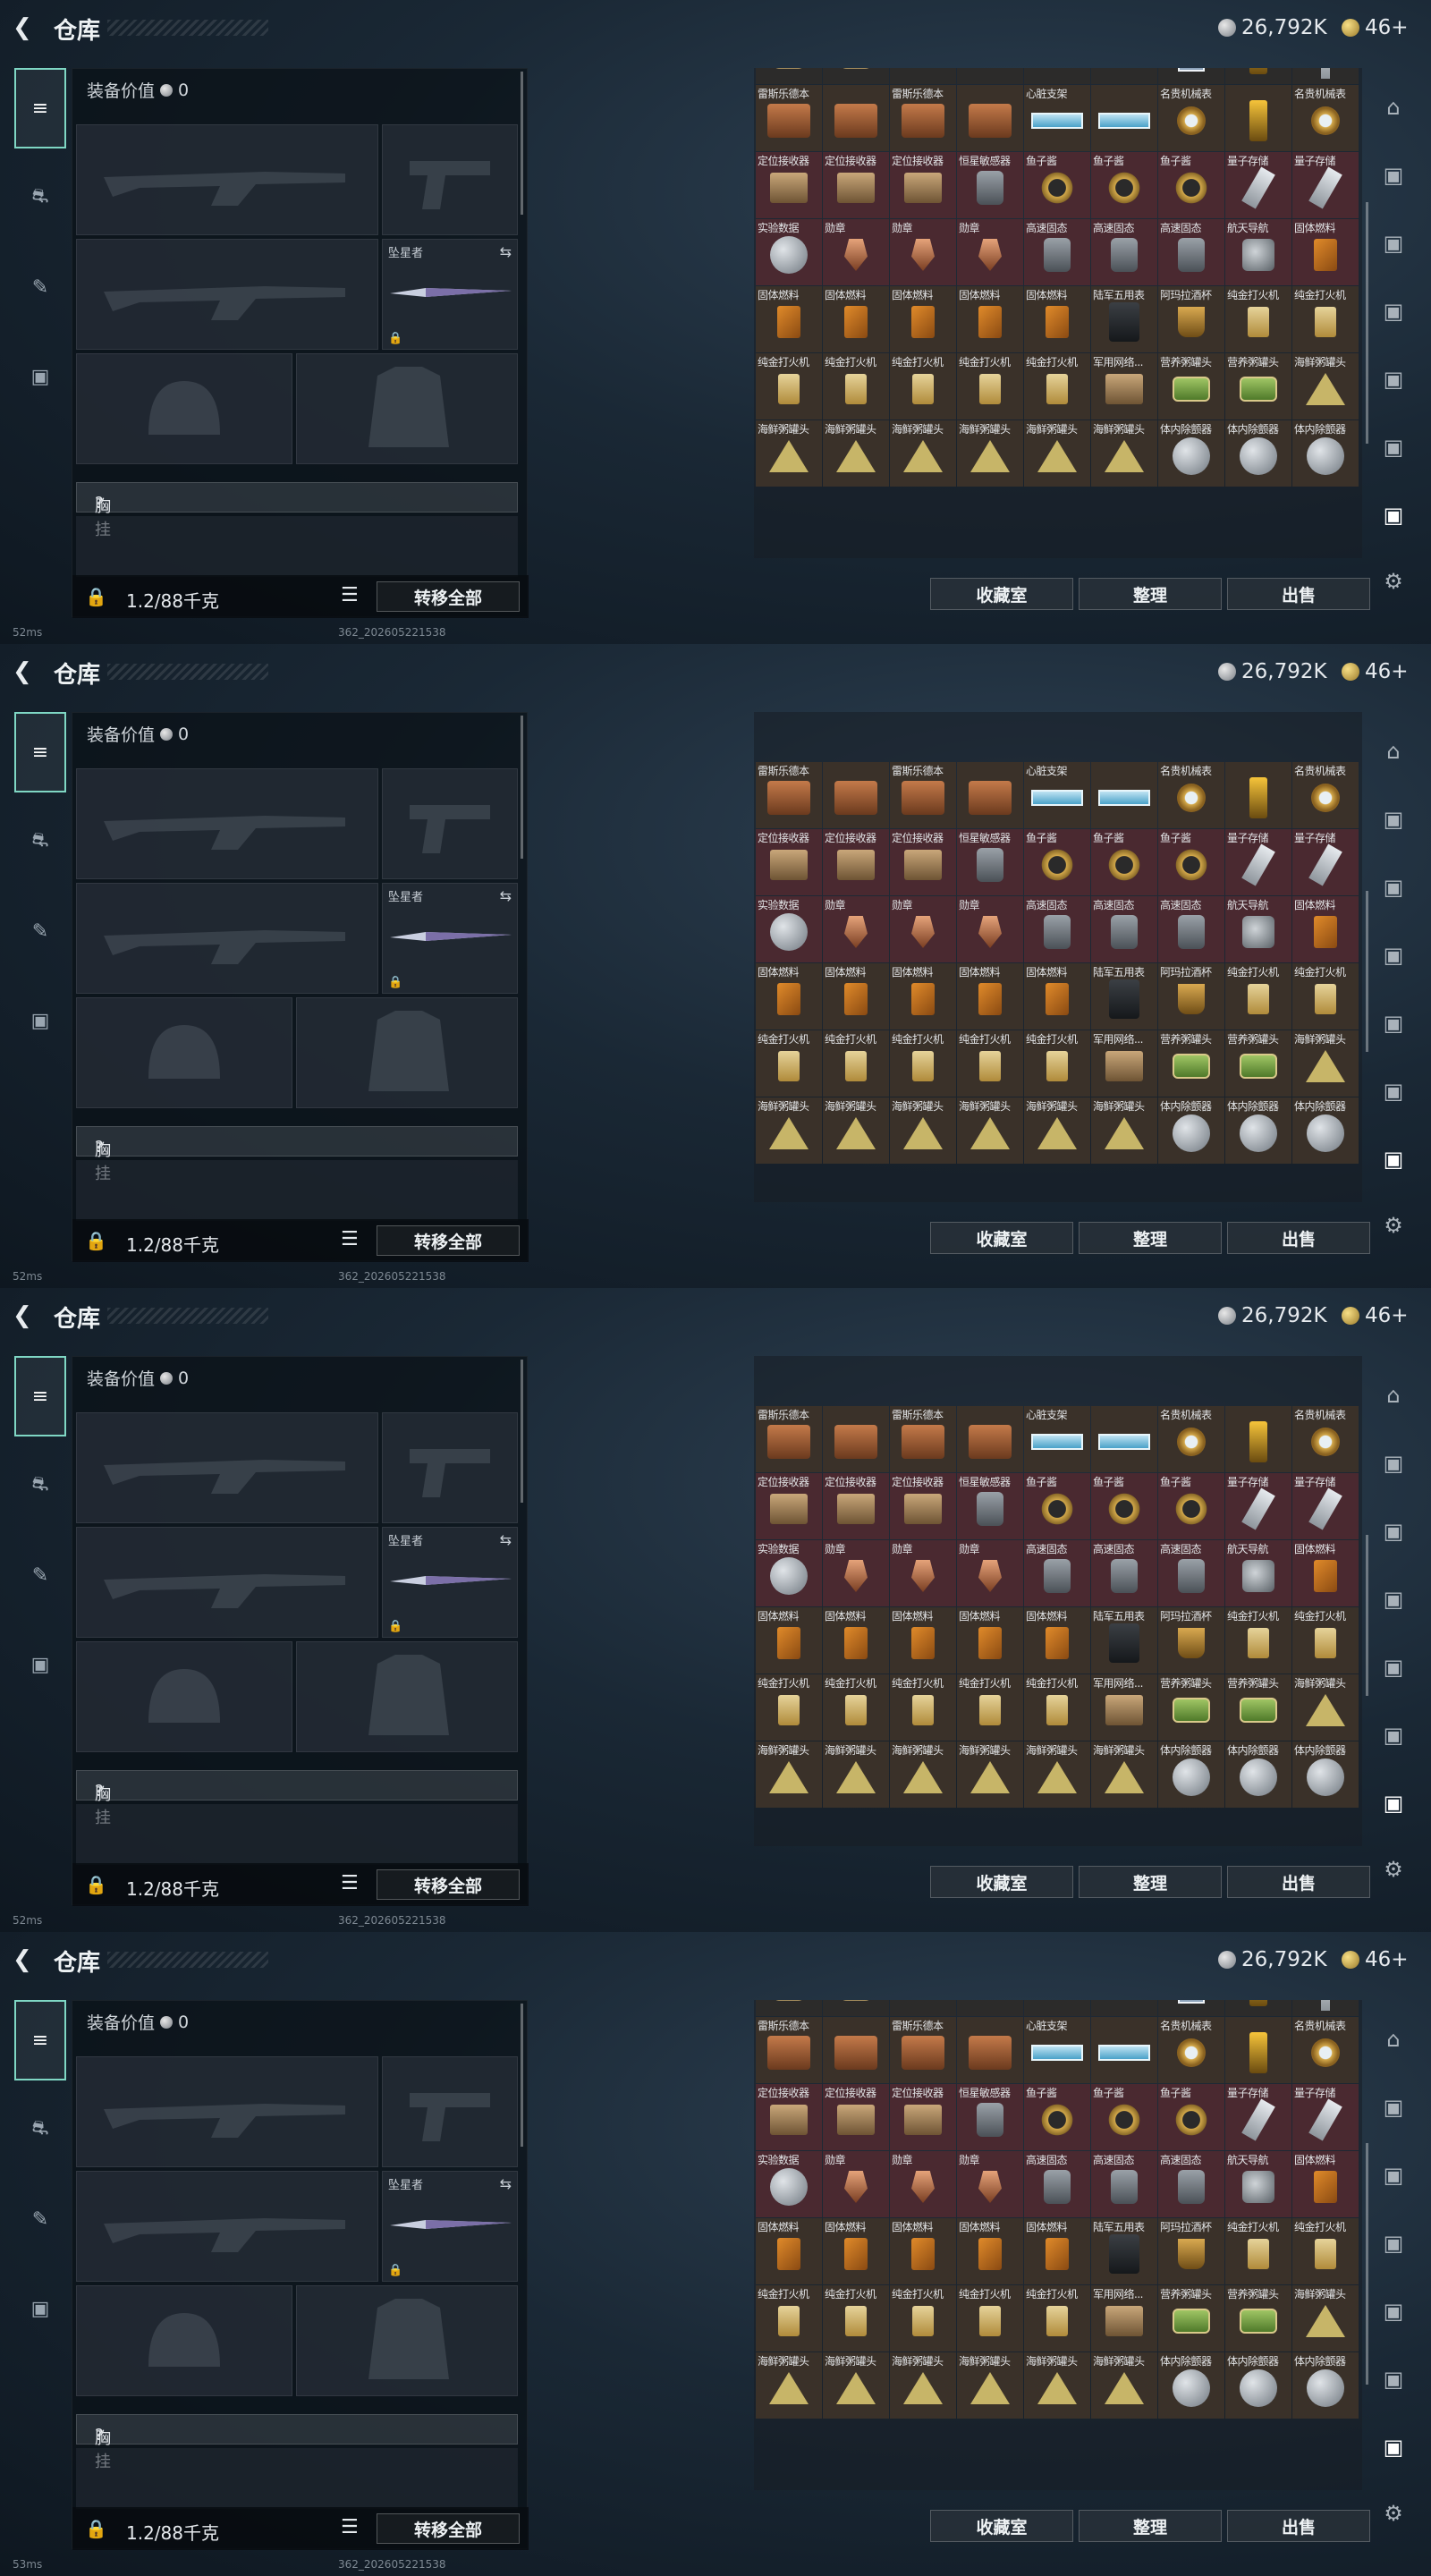 The height and width of the screenshot is (2576, 1431). Describe the element at coordinates (26, 1315) in the screenshot. I see `back-arrow-icon: ❮` at that location.